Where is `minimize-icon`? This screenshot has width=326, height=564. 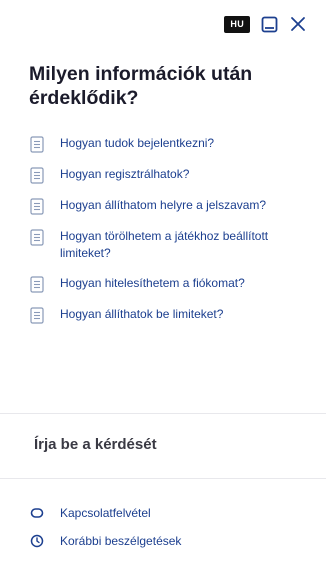
minimize-icon is located at coordinates (269, 24).